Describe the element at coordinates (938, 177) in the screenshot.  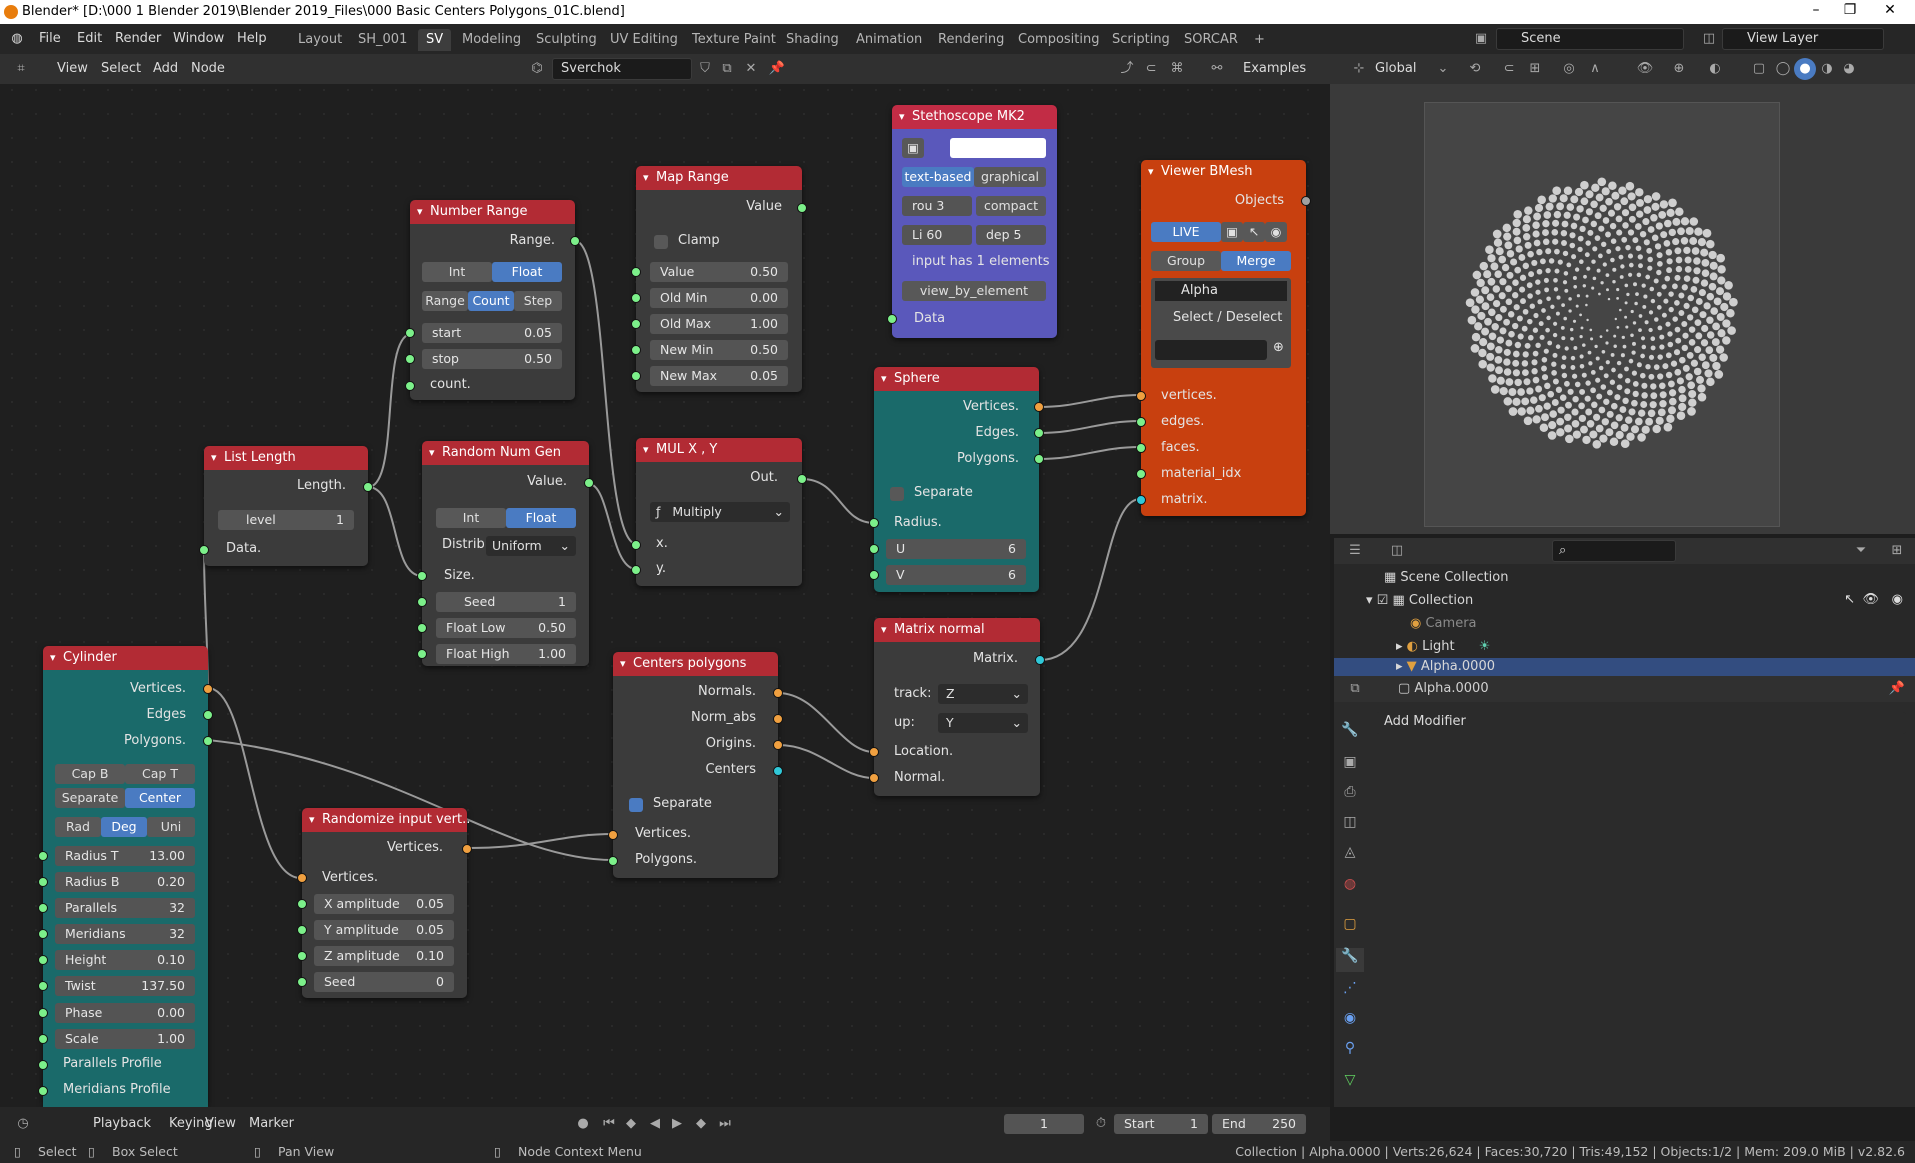
I see `text-based-toggle: text-based` at that location.